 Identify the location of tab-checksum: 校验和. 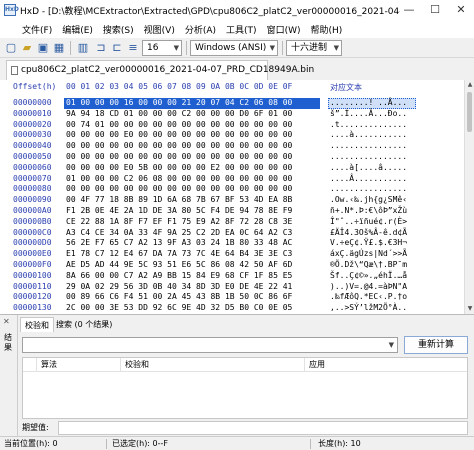
(37, 324).